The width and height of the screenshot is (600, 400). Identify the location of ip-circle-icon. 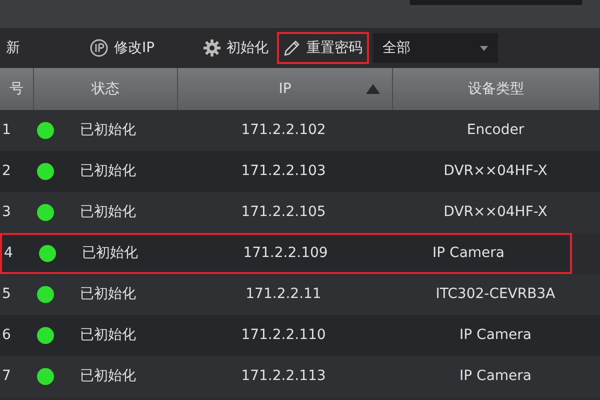
(99, 48).